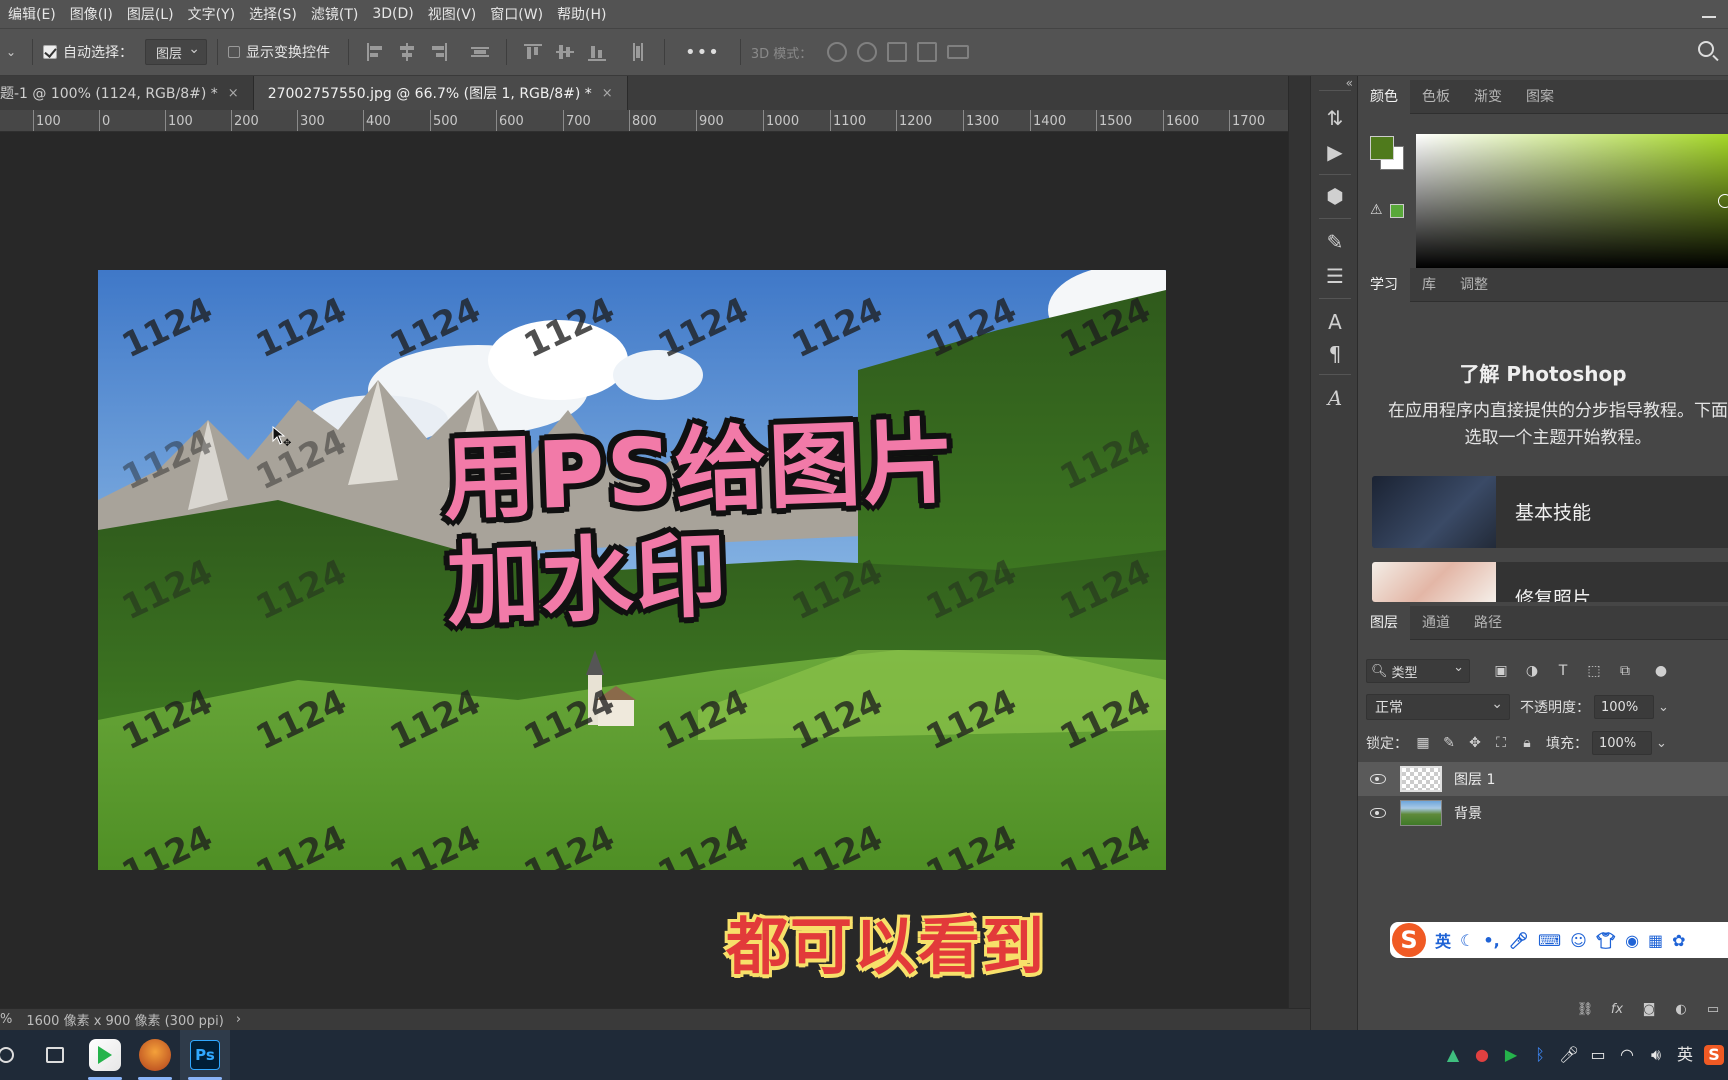 The height and width of the screenshot is (1080, 1728). I want to click on learn-card-basic-skills: 基本技能, so click(1550, 512).